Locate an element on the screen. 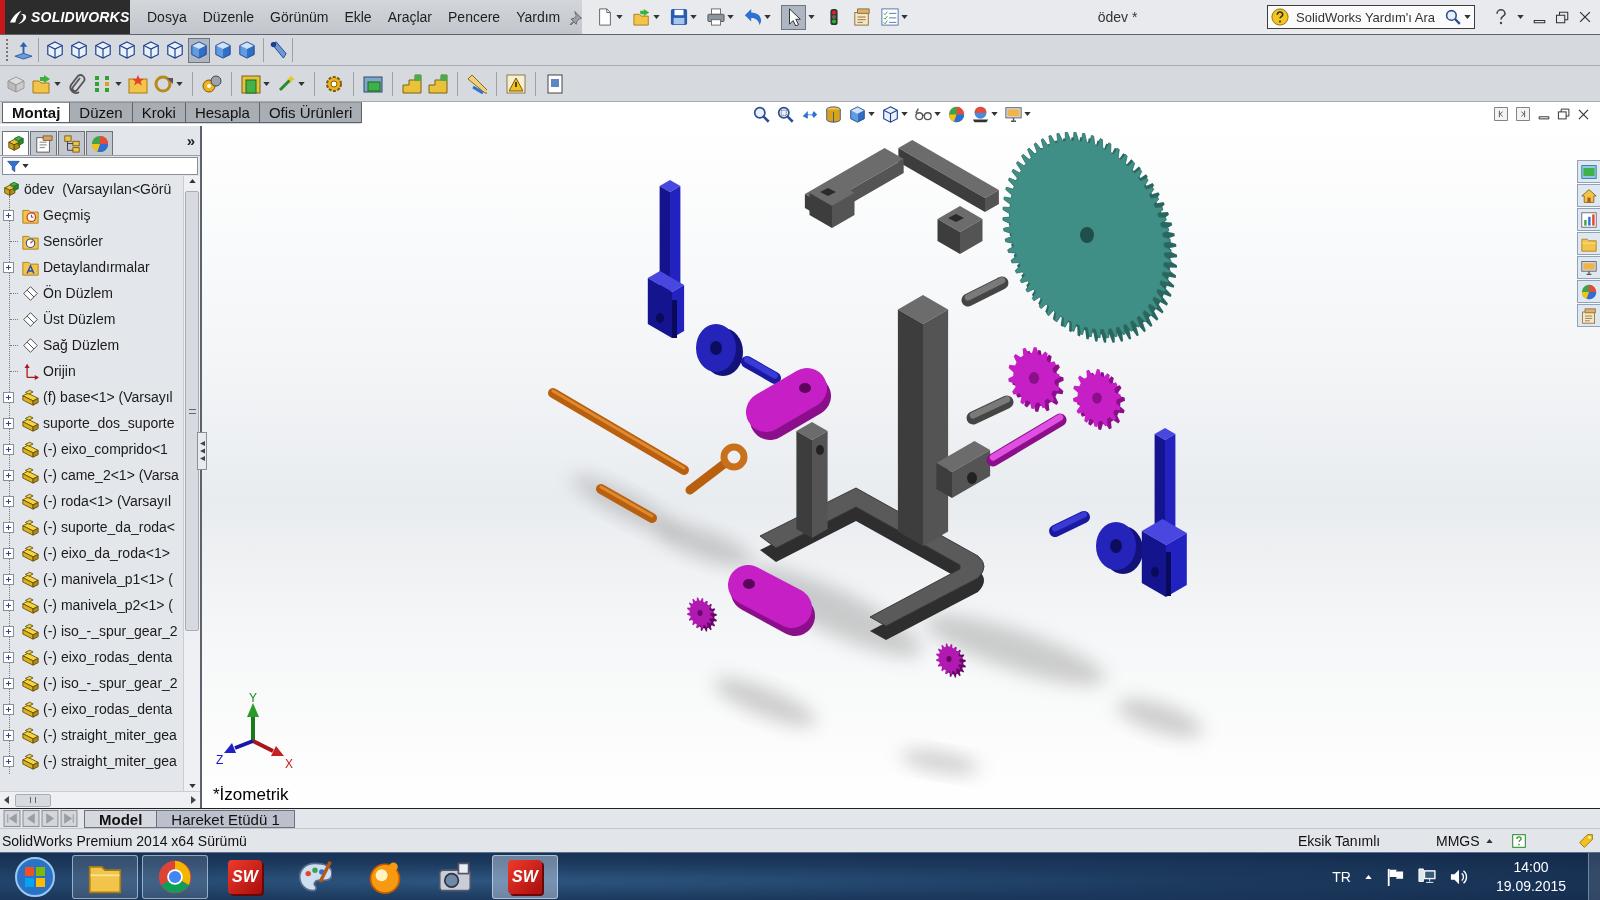  warning-icon is located at coordinates (516, 83).